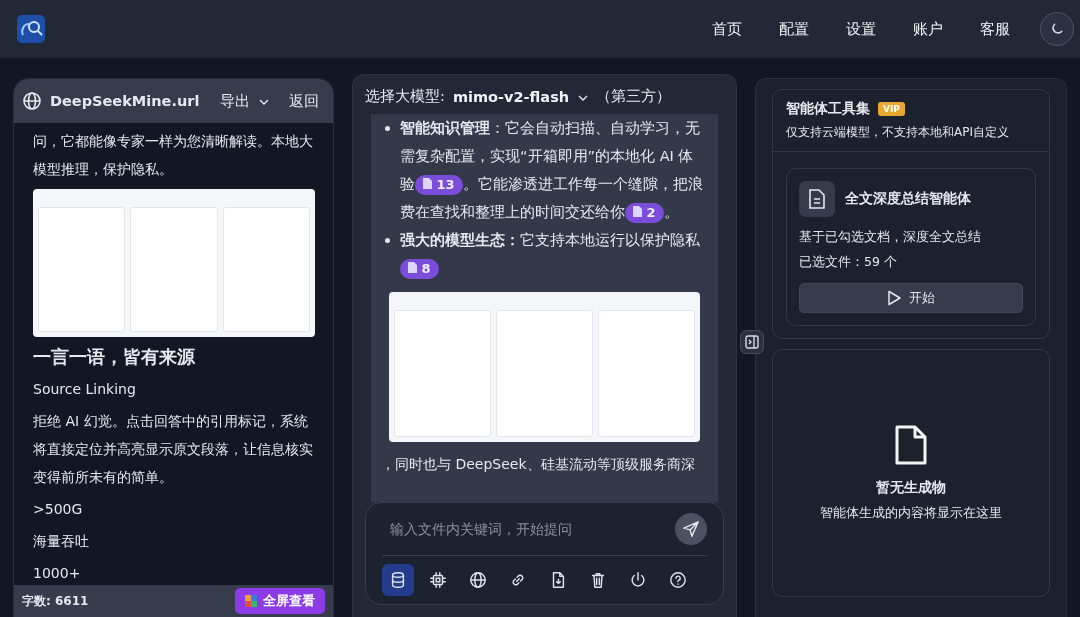 This screenshot has width=1080, height=617. What do you see at coordinates (85, 389) in the screenshot?
I see `paragraph: Source Linking` at bounding box center [85, 389].